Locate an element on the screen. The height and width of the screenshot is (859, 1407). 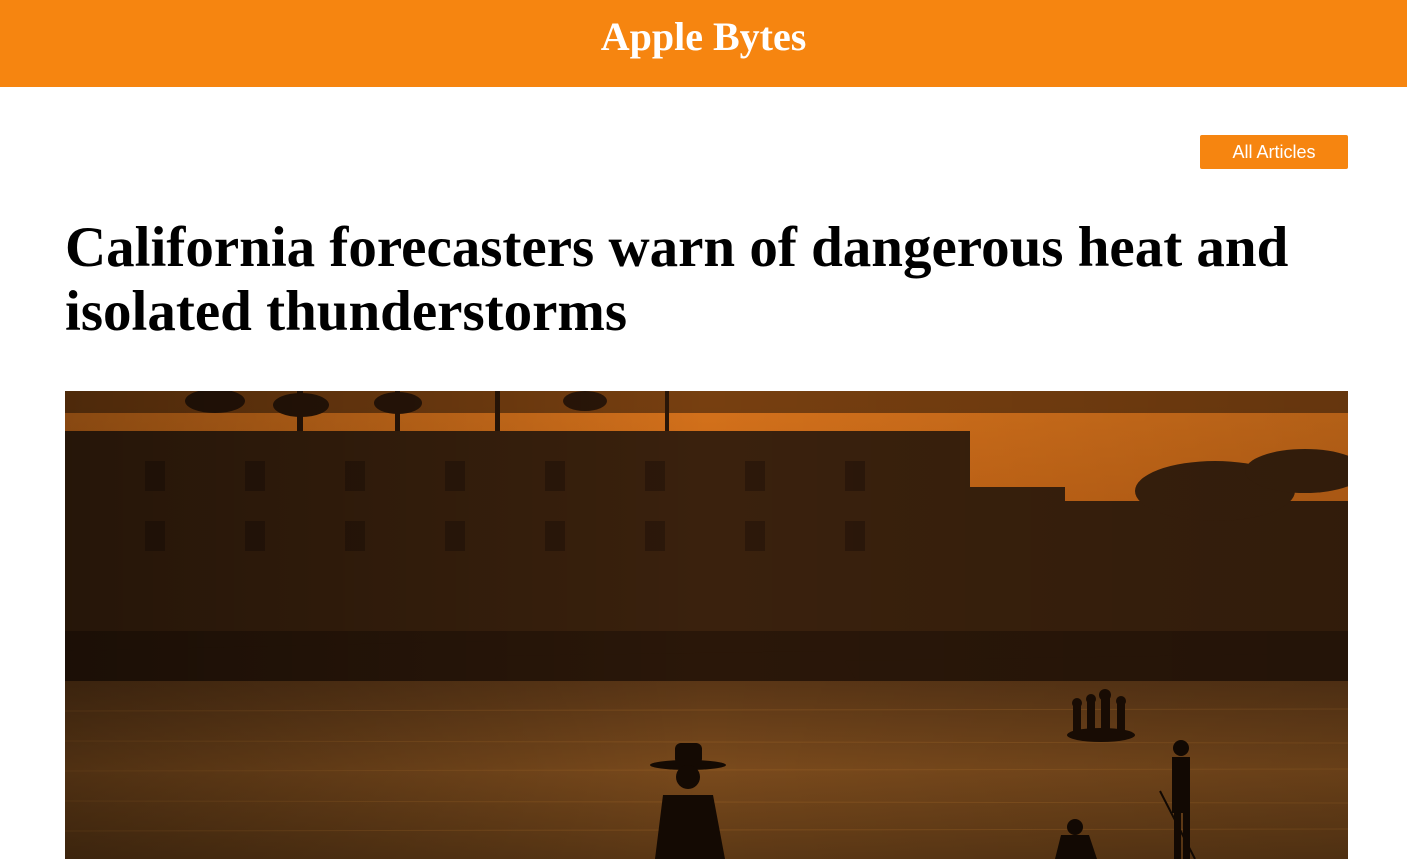
all-articles-button: All Articles is located at coordinates (1274, 152).